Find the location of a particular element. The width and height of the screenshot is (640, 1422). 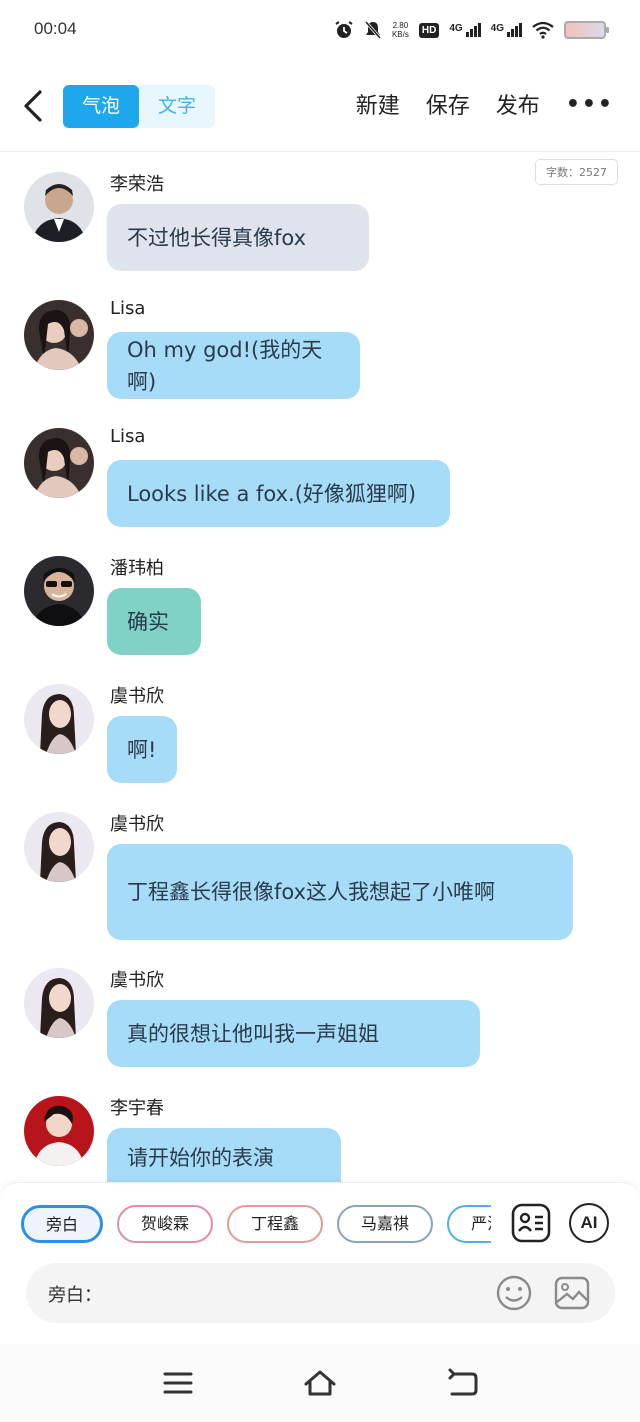

role-chip: 丁程鑫 is located at coordinates (275, 1224).